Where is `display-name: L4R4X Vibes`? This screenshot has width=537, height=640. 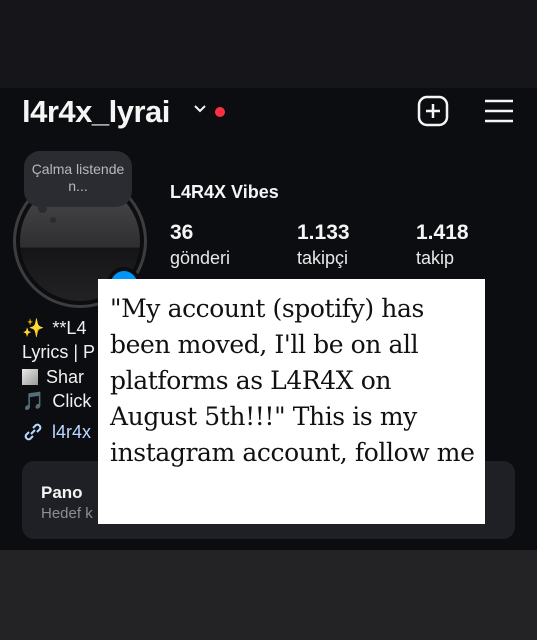
display-name: L4R4X Vibes is located at coordinates (224, 192).